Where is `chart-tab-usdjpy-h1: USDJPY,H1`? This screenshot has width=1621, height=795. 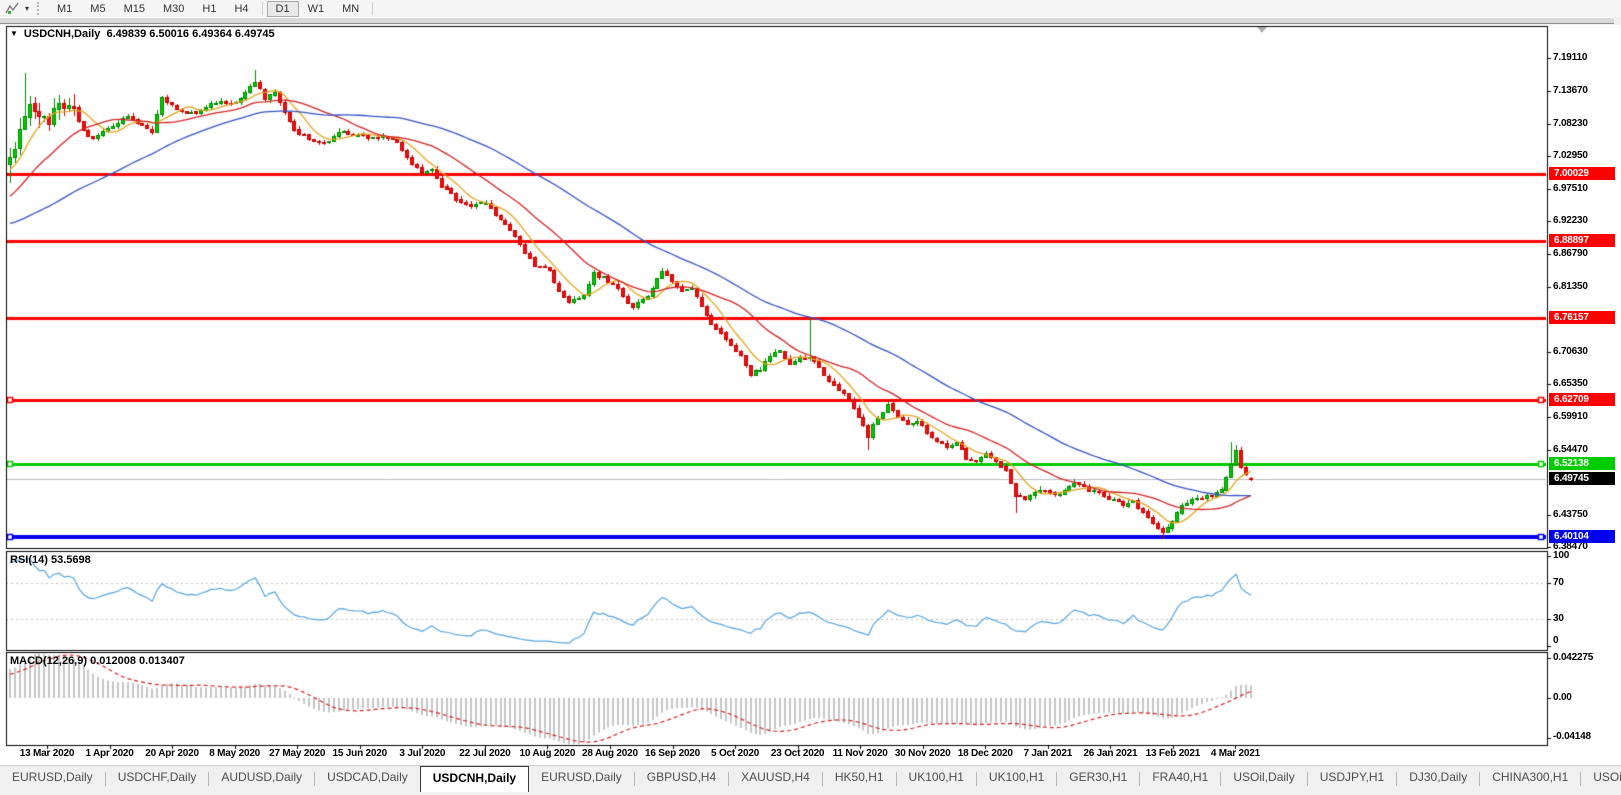
chart-tab-usdjpy-h1: USDJPY,H1 is located at coordinates (1352, 778).